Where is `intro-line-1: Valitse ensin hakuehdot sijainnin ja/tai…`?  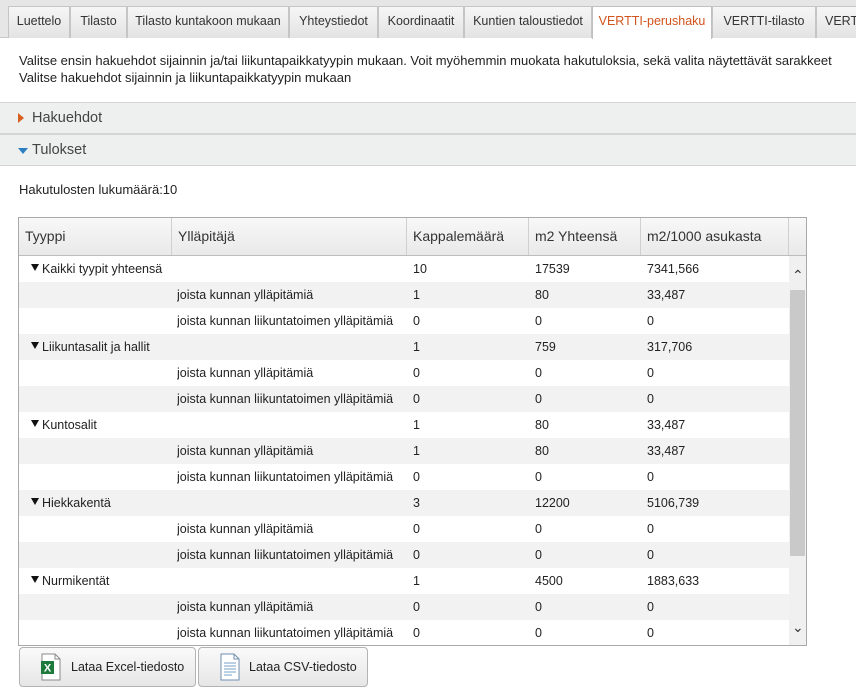
intro-line-1: Valitse ensin hakuehdot sijainnin ja/tai… is located at coordinates (425, 60).